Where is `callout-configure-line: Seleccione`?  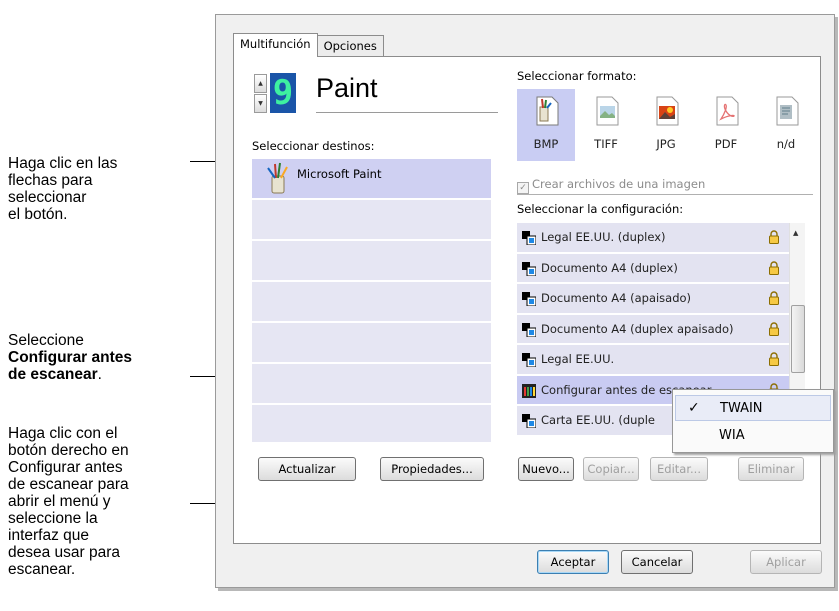 callout-configure-line: Seleccione is located at coordinates (46, 340).